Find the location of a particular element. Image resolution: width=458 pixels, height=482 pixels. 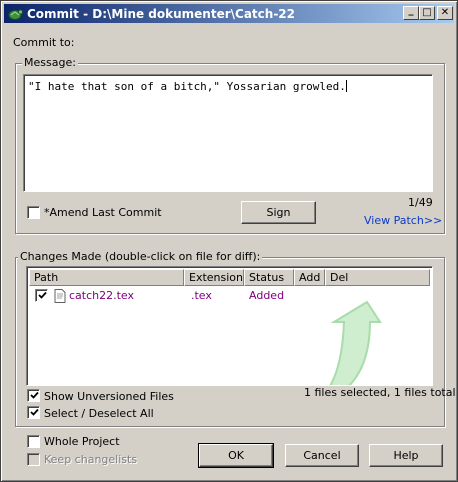

amend-label: *Amend Last Commit is located at coordinates (103, 212).